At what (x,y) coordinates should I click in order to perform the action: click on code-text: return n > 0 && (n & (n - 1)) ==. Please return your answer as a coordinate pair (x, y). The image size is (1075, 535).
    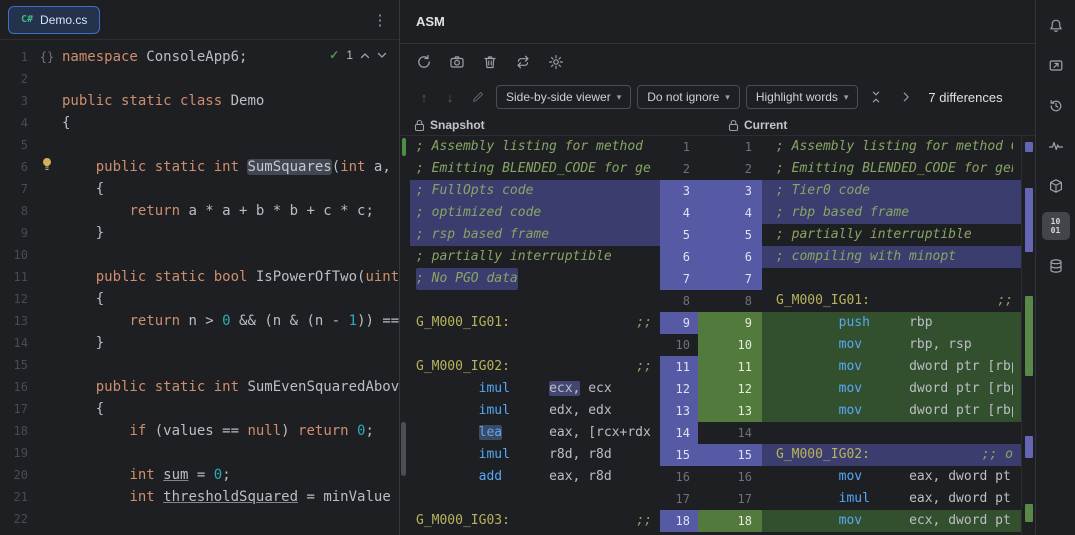
    Looking at the image, I should click on (264, 321).